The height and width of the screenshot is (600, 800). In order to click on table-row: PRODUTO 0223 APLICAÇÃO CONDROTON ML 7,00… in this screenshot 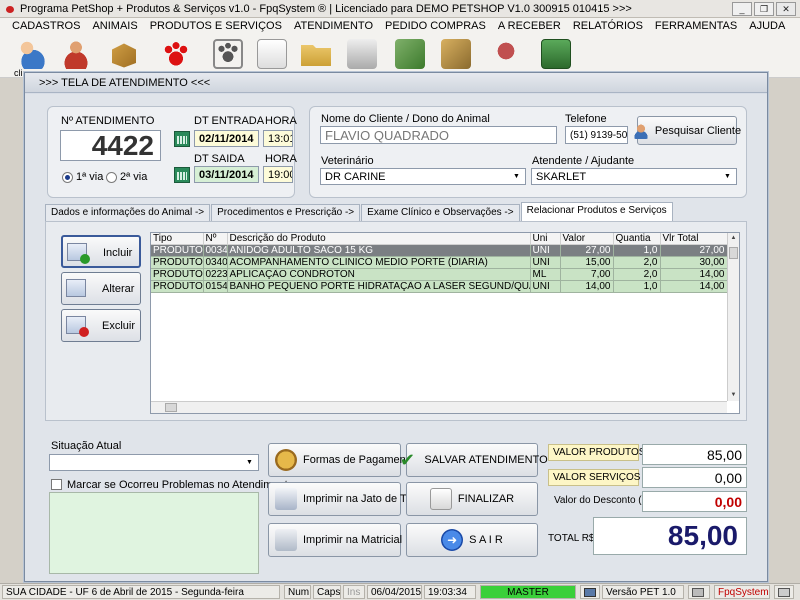, I will do `click(439, 274)`.